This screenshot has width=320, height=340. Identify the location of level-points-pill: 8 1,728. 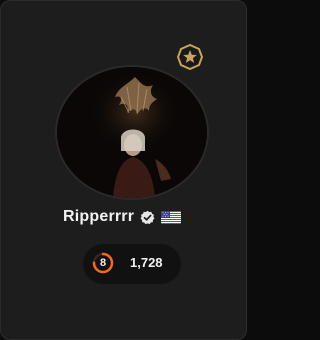
(132, 264).